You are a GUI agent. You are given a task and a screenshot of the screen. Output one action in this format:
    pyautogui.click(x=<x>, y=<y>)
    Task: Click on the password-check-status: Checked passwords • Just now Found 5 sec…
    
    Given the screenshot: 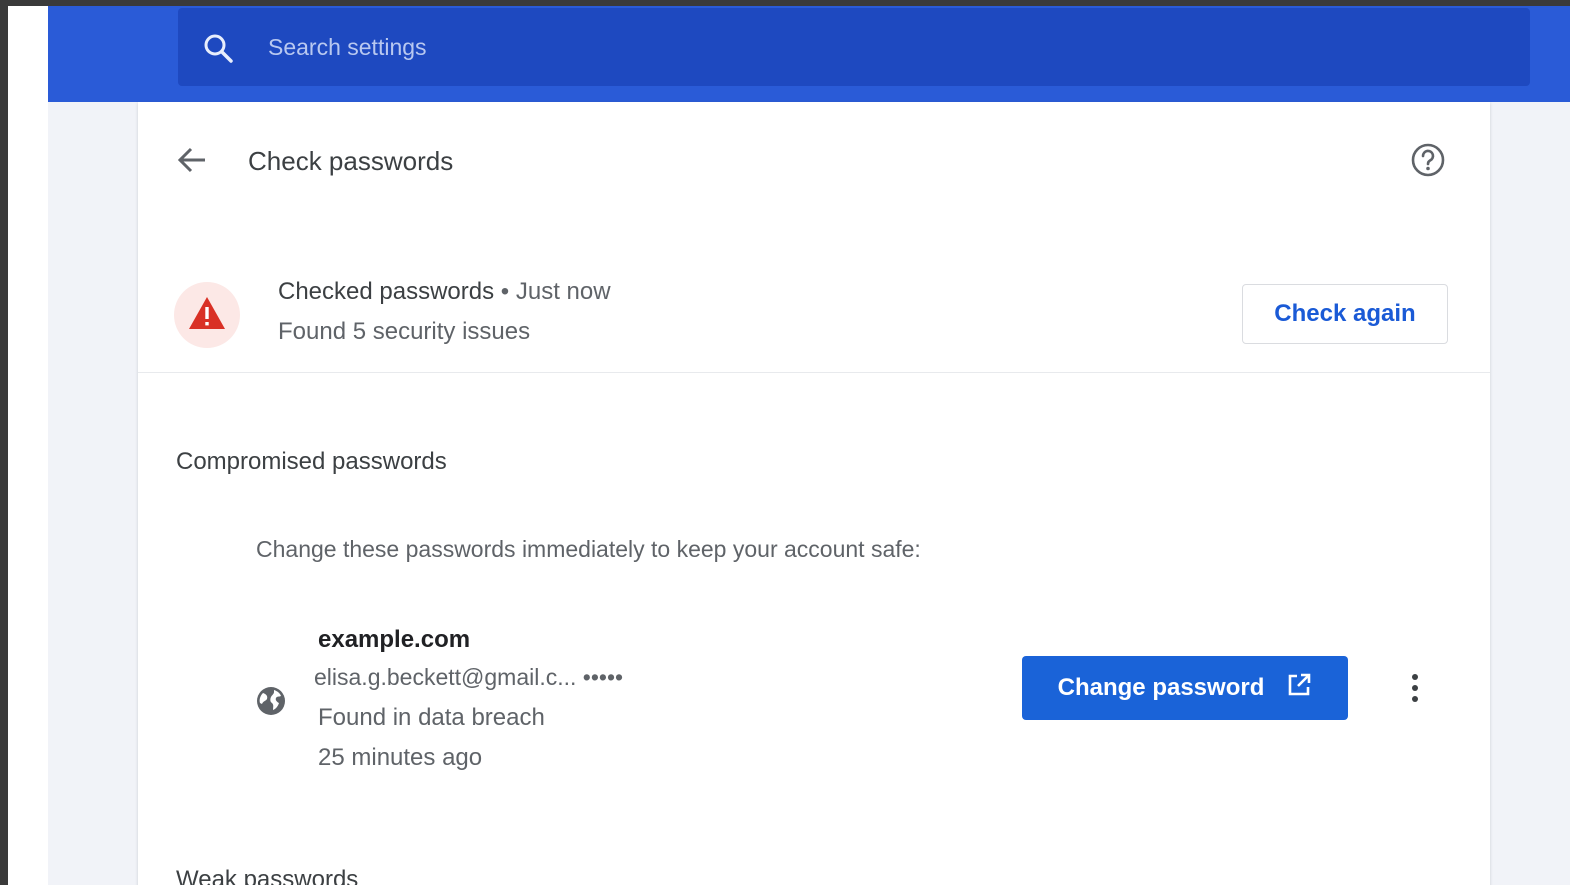 What is the action you would take?
    pyautogui.click(x=814, y=317)
    